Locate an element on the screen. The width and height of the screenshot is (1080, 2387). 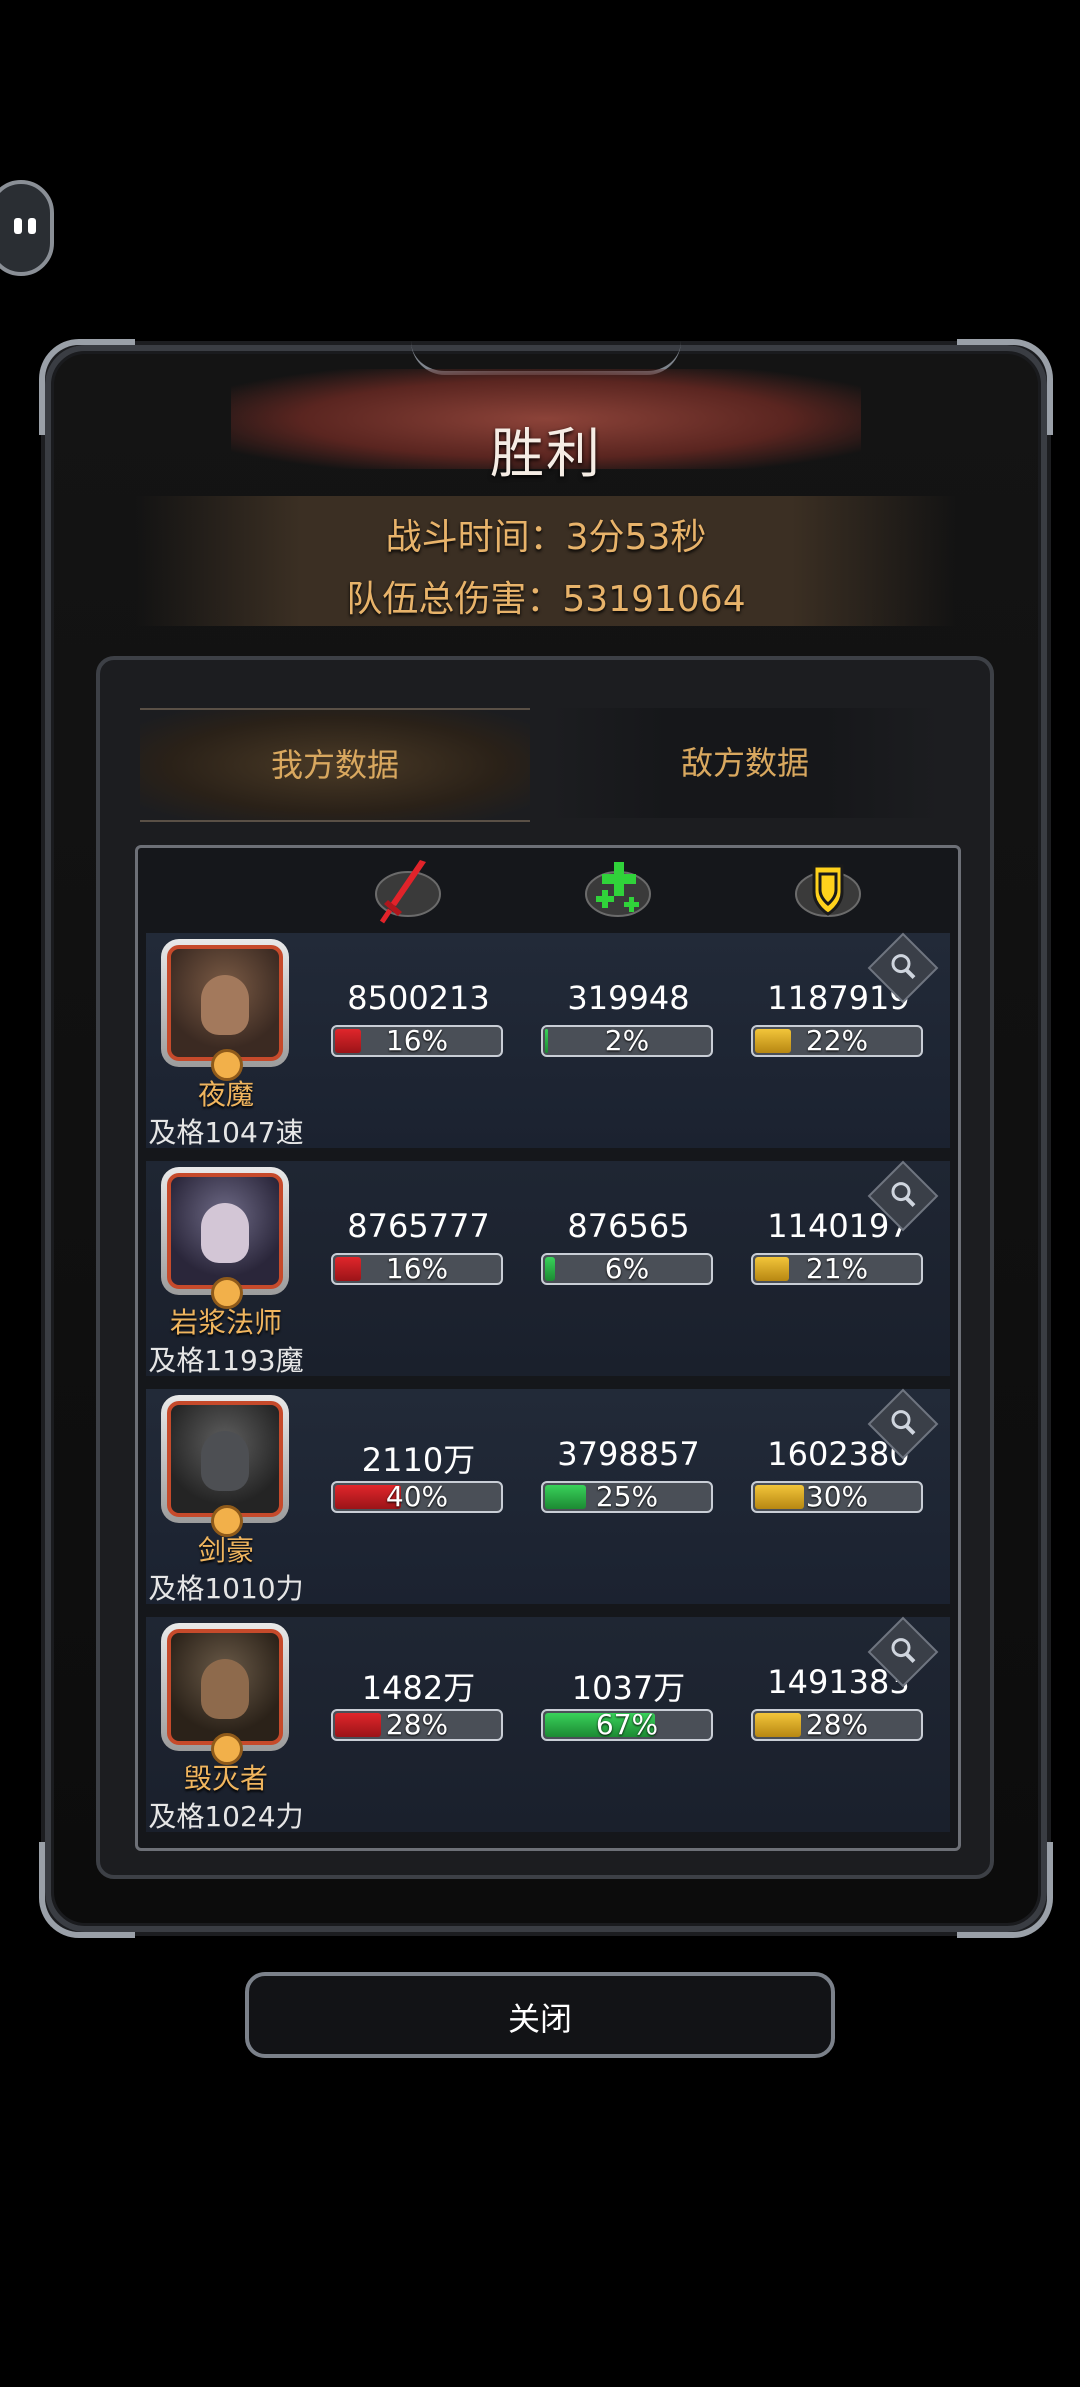
percent-label: 2% is located at coordinates (627, 1040).